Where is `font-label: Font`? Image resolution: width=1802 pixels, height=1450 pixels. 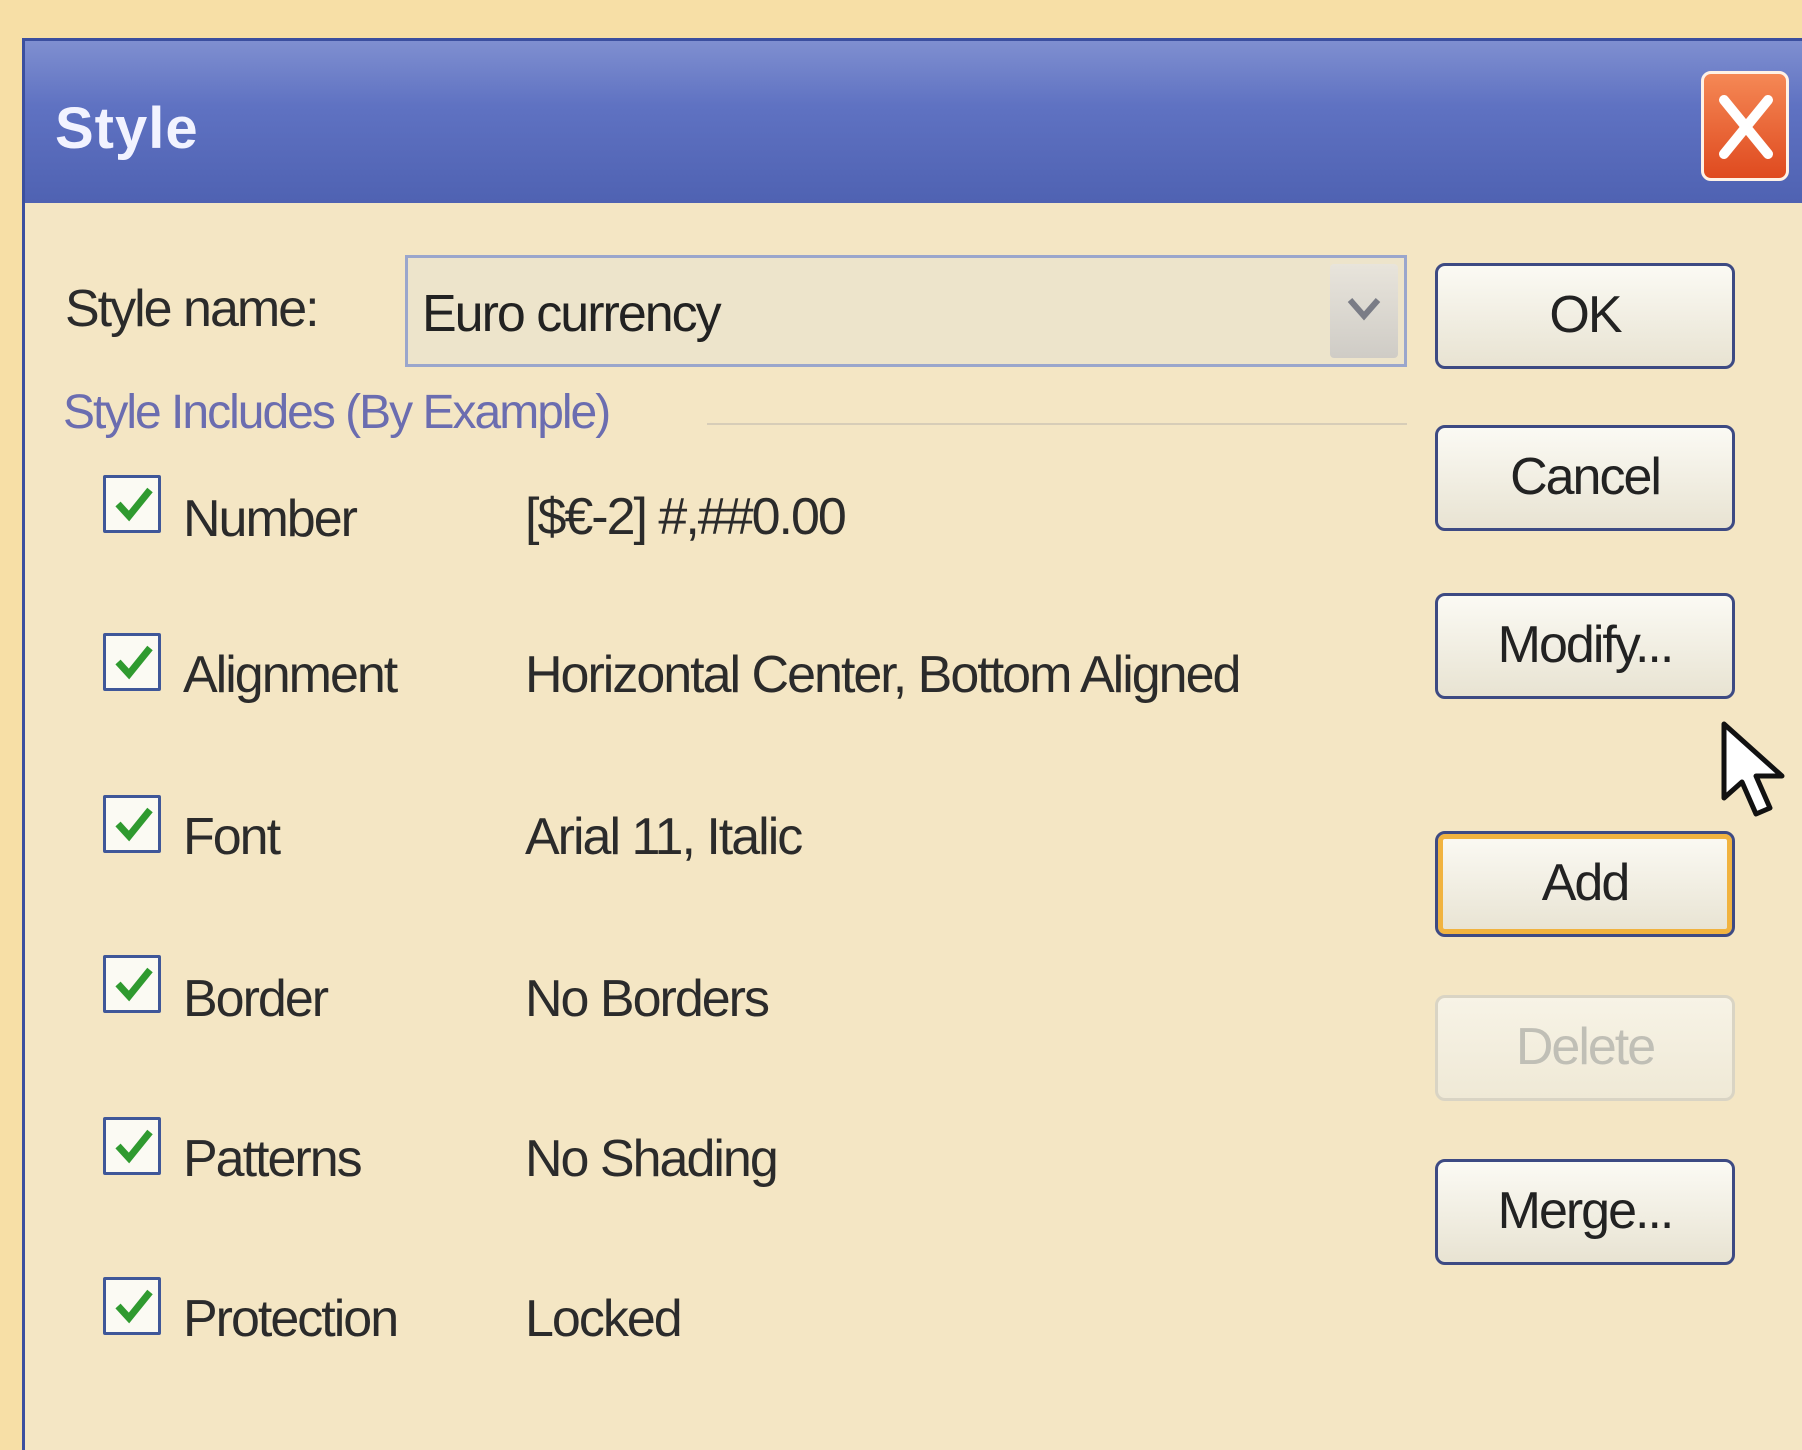 font-label: Font is located at coordinates (232, 837).